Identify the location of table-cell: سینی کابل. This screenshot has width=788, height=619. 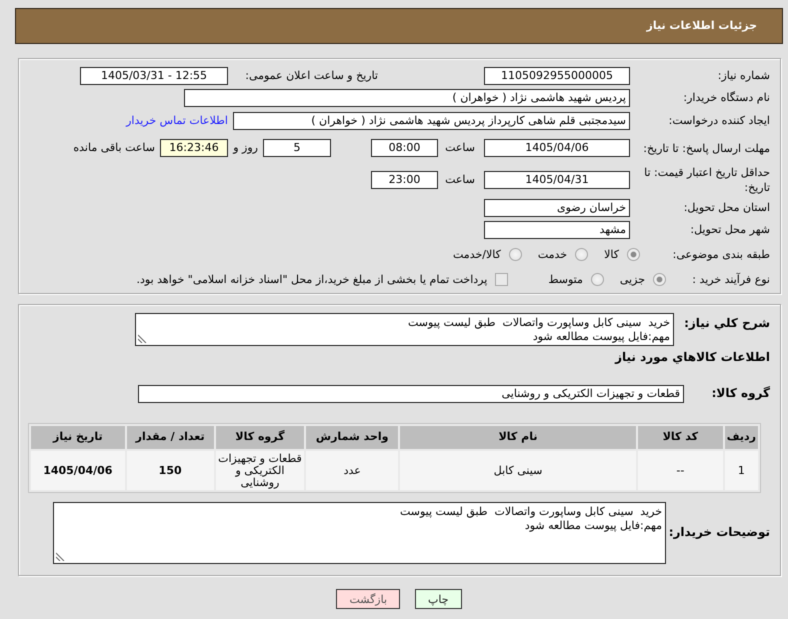
(518, 470).